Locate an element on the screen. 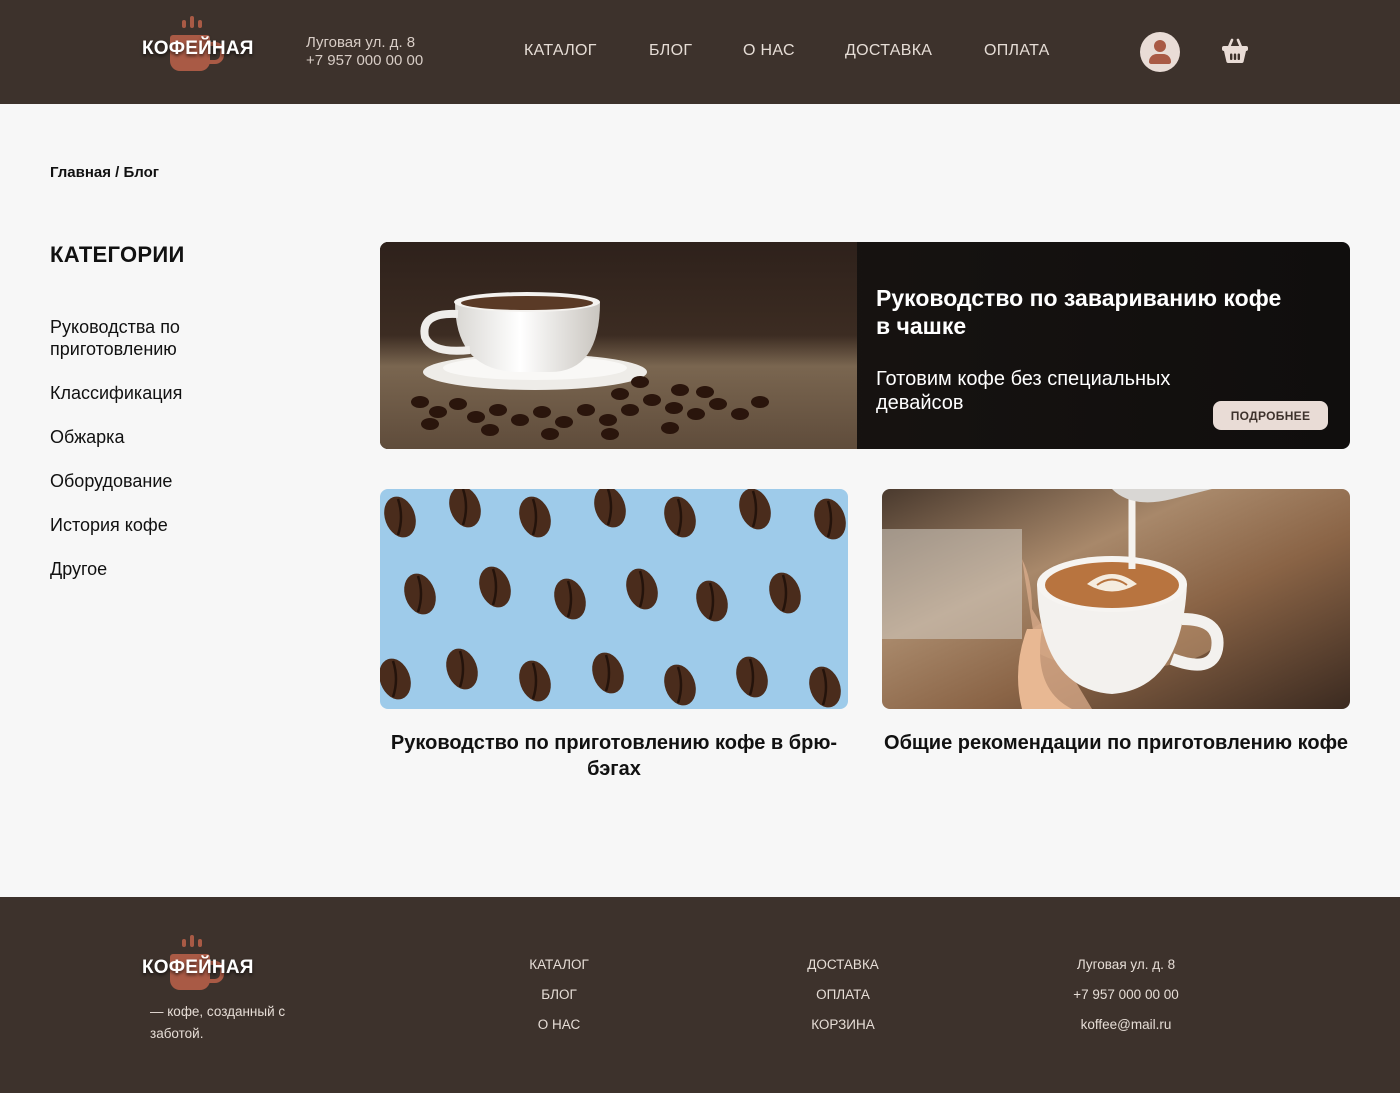 This screenshot has height=1093, width=1400. header-address: Луговая ул. д. 8 is located at coordinates (361, 42).